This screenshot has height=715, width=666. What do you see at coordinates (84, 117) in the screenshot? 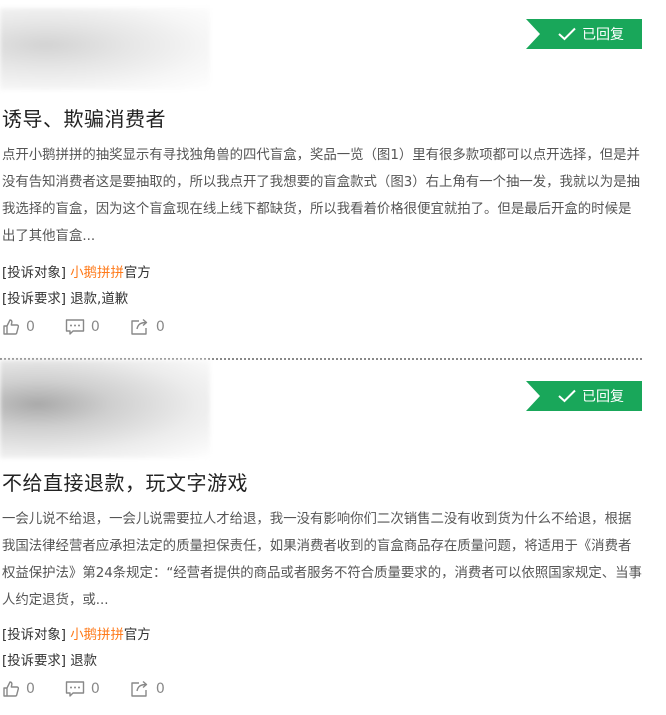
I see `complaint-title: 诱导、欺骗消费者` at bounding box center [84, 117].